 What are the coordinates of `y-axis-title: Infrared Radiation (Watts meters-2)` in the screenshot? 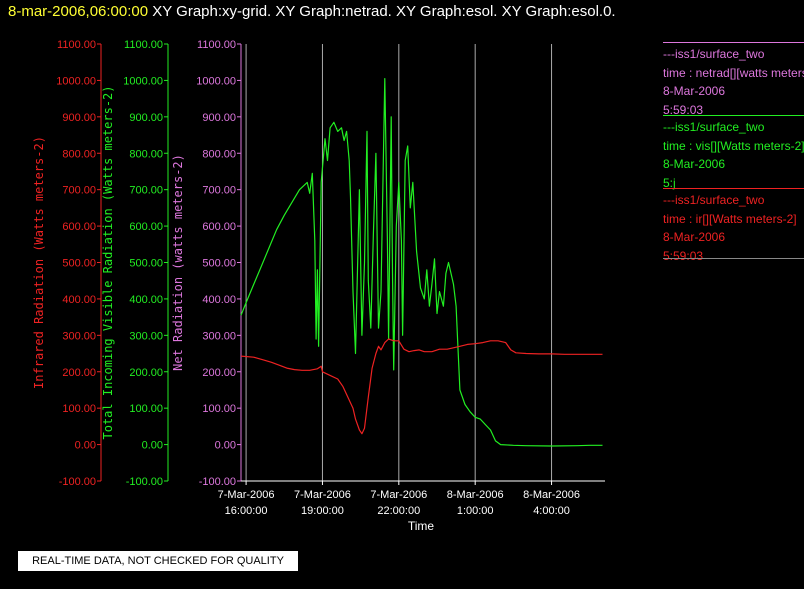 It's located at (39, 262).